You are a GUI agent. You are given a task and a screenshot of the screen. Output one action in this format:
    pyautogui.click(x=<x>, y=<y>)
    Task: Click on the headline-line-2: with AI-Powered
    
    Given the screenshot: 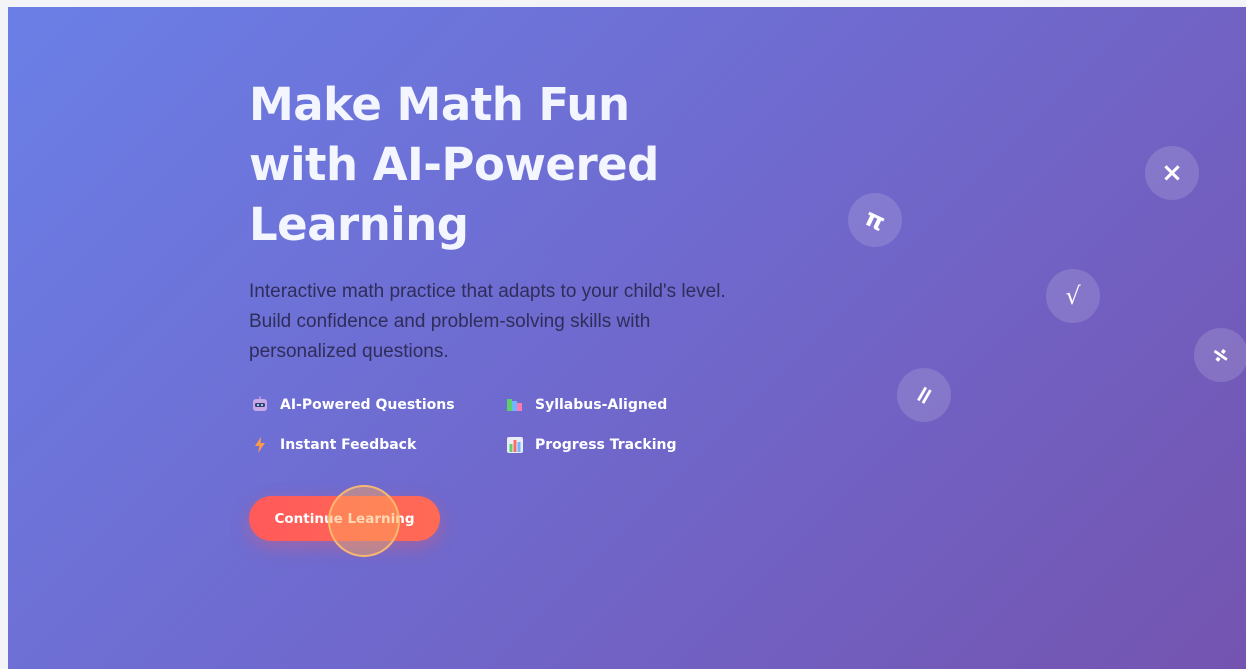 What is the action you would take?
    pyautogui.click(x=454, y=164)
    